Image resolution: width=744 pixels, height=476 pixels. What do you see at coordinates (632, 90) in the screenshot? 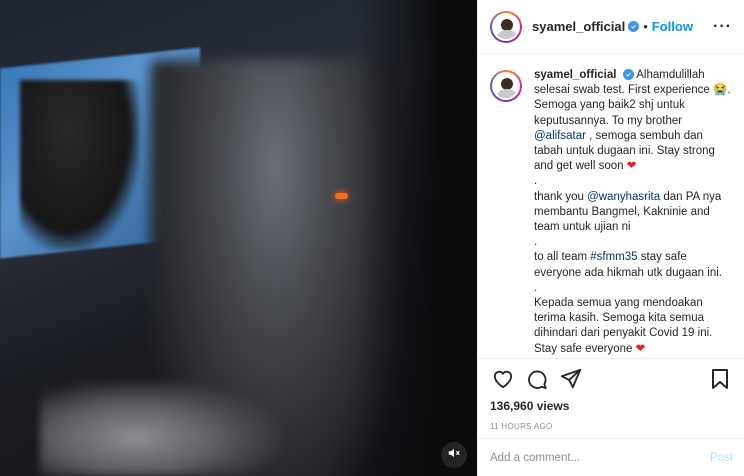
I see `caption-line: selesai swab test. First experience 😭.` at bounding box center [632, 90].